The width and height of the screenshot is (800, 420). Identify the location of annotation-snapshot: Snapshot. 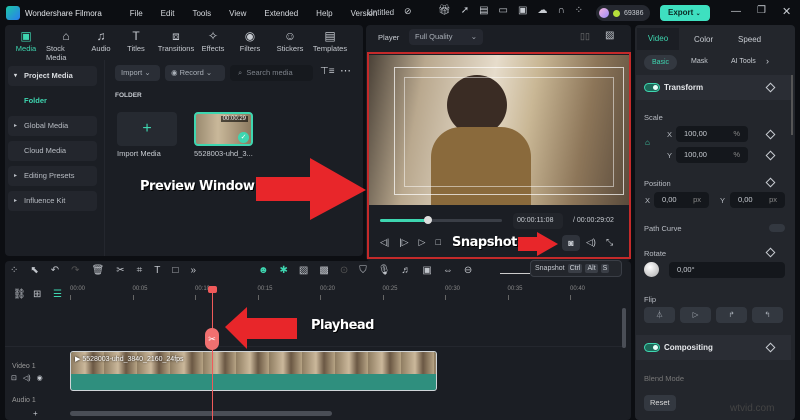
(484, 242).